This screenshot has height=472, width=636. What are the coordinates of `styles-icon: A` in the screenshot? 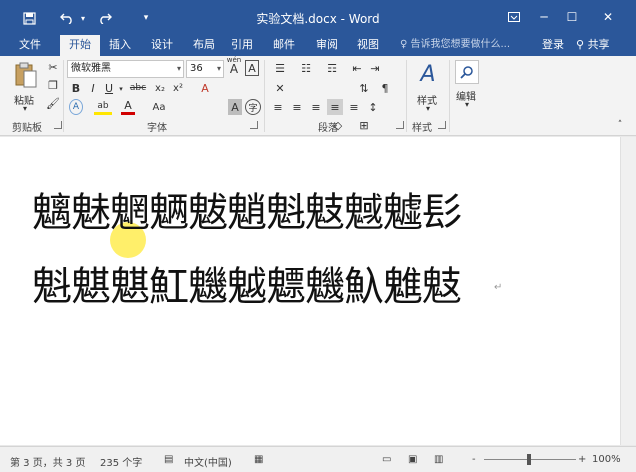 It's located at (428, 74).